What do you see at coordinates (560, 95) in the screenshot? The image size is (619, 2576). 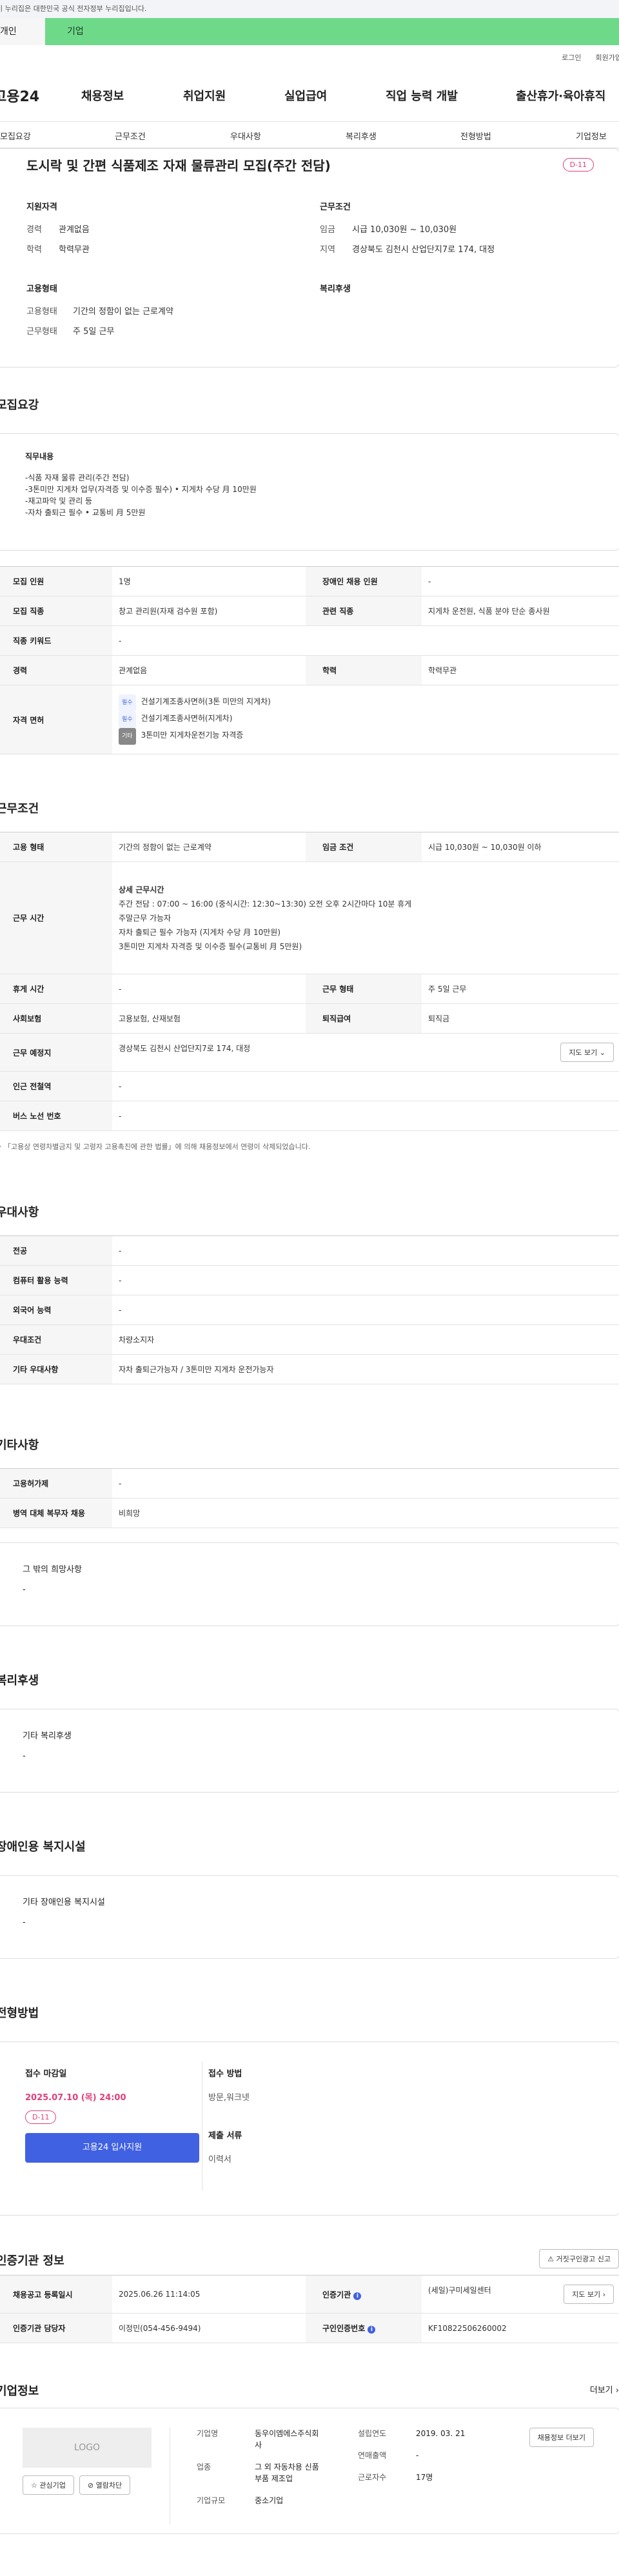 I see `gnb-menu-leave: 출산휴가·육아휴직` at bounding box center [560, 95].